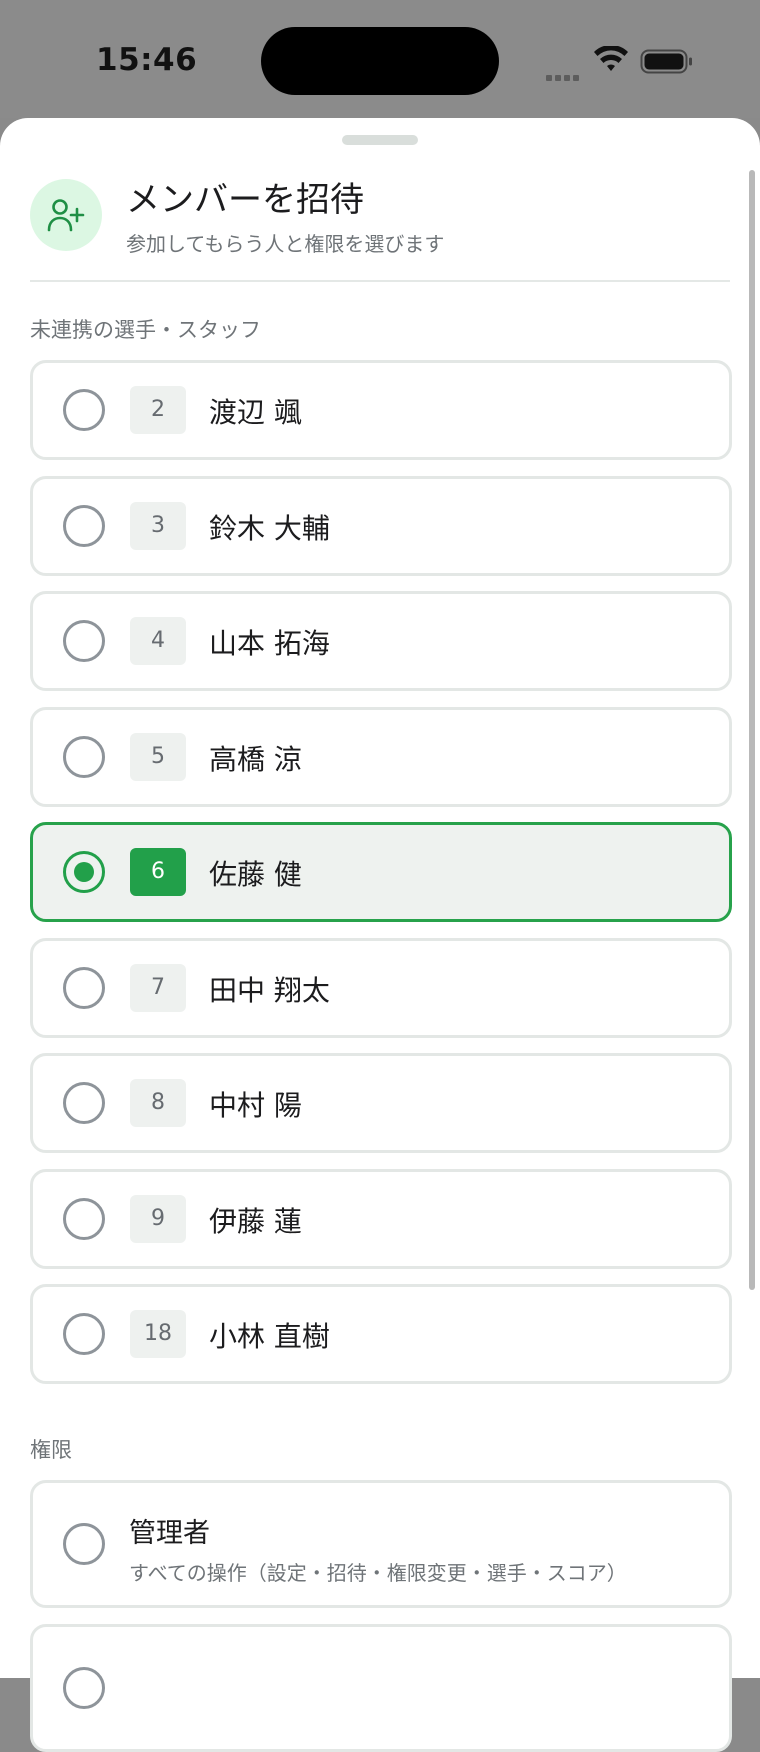 Image resolution: width=760 pixels, height=1752 pixels. What do you see at coordinates (158, 1103) in the screenshot?
I see `player-number-badge: 8` at bounding box center [158, 1103].